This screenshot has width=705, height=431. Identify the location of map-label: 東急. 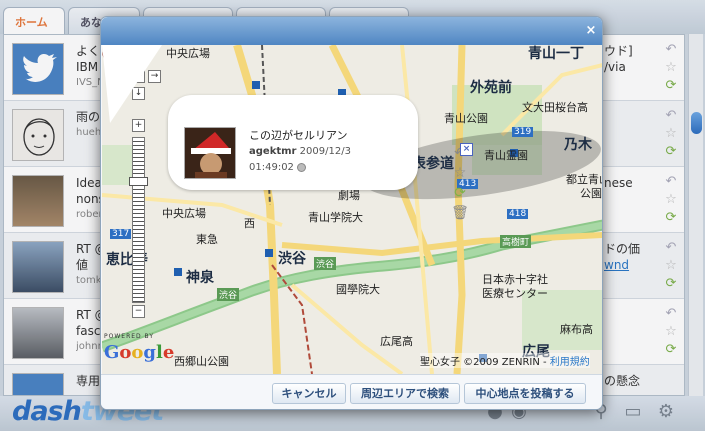
(207, 239).